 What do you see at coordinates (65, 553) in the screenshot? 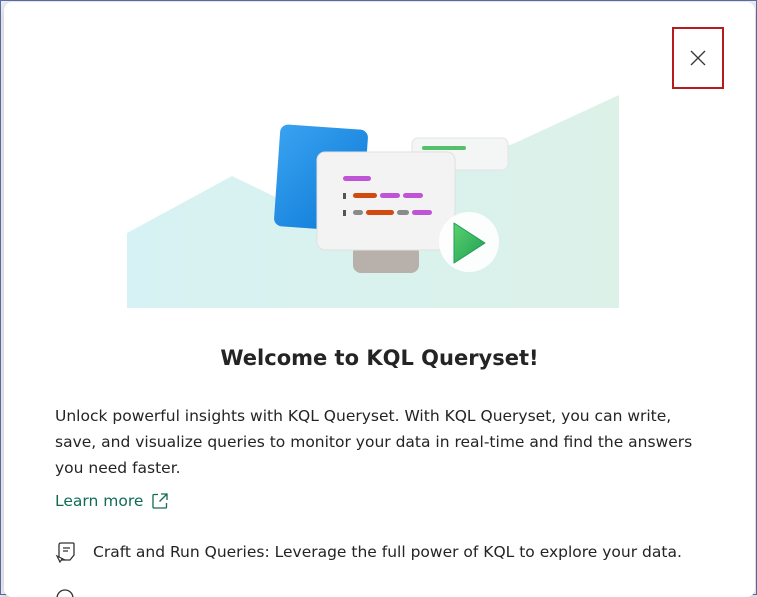
I see `query-document-icon` at bounding box center [65, 553].